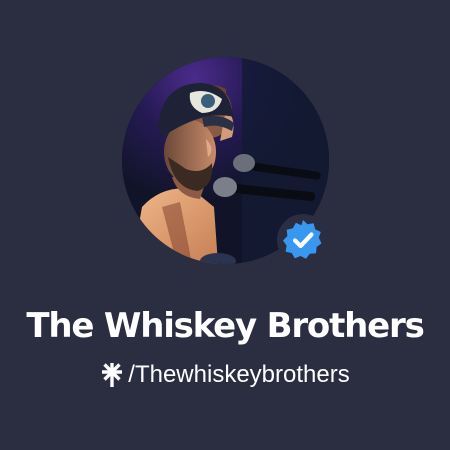  Describe the element at coordinates (239, 374) in the screenshot. I see `profile-handle-text: /Thewhiskeybrothers` at that location.